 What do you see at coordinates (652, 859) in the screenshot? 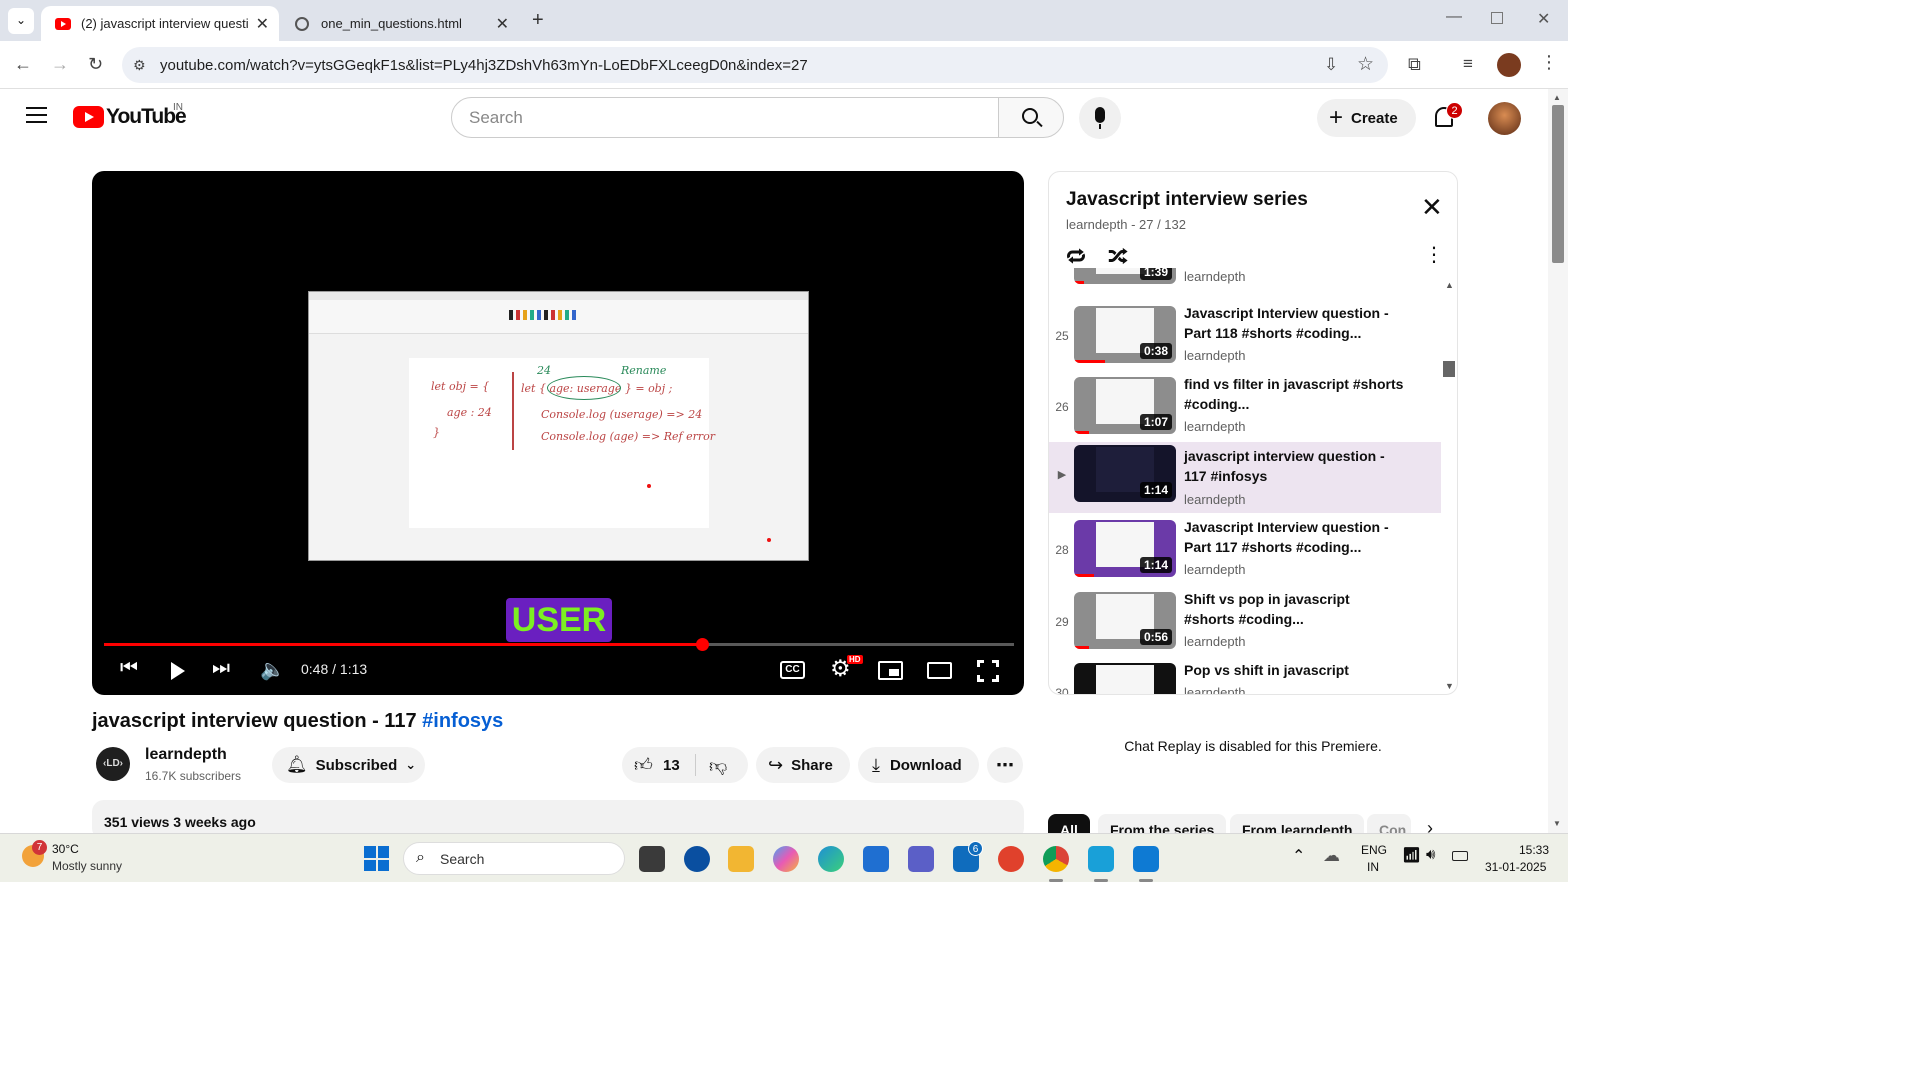
I see `task-view-icon` at bounding box center [652, 859].